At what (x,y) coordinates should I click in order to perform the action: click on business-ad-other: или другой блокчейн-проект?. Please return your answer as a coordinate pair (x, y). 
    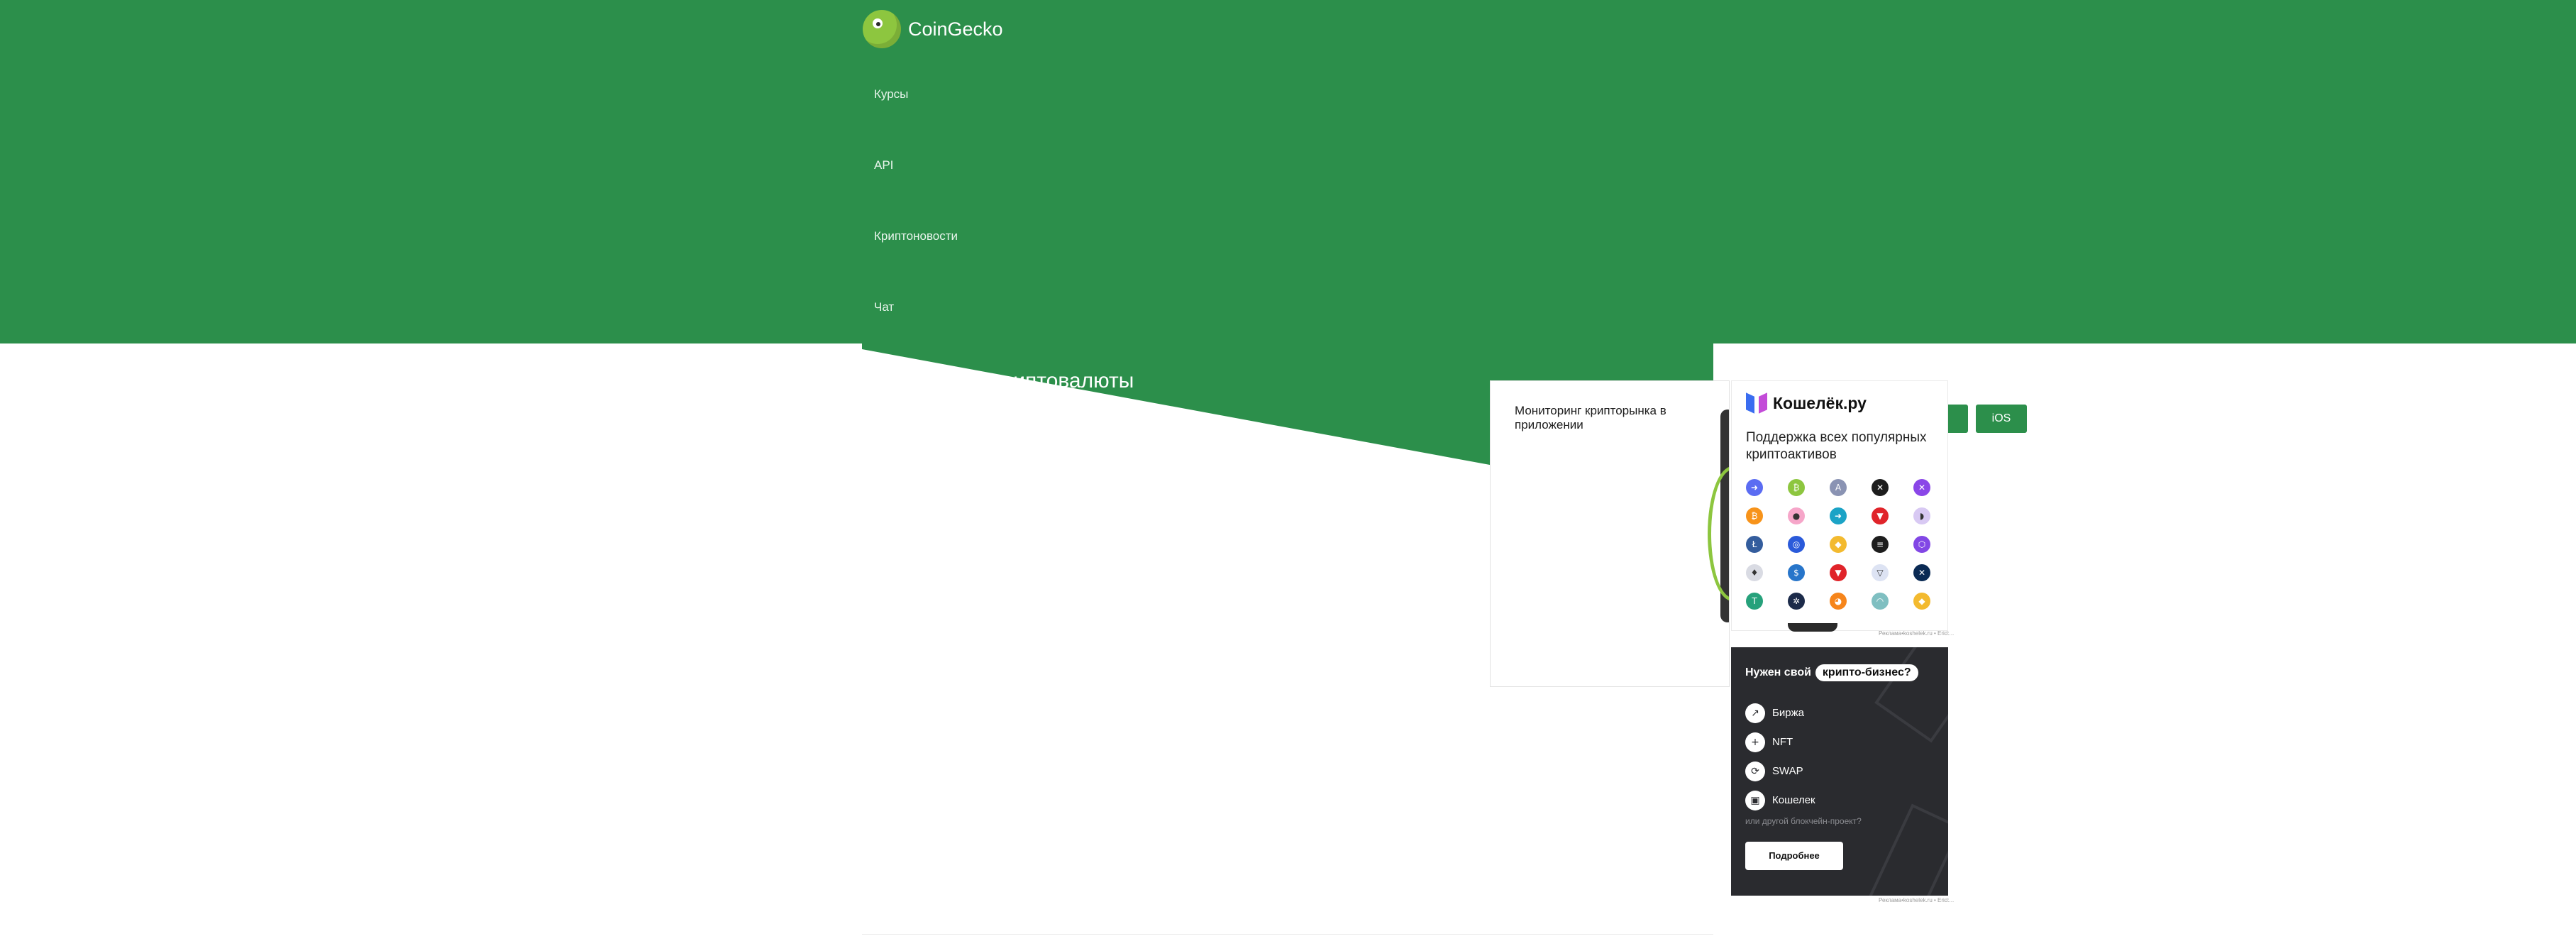
    Looking at the image, I should click on (1803, 821).